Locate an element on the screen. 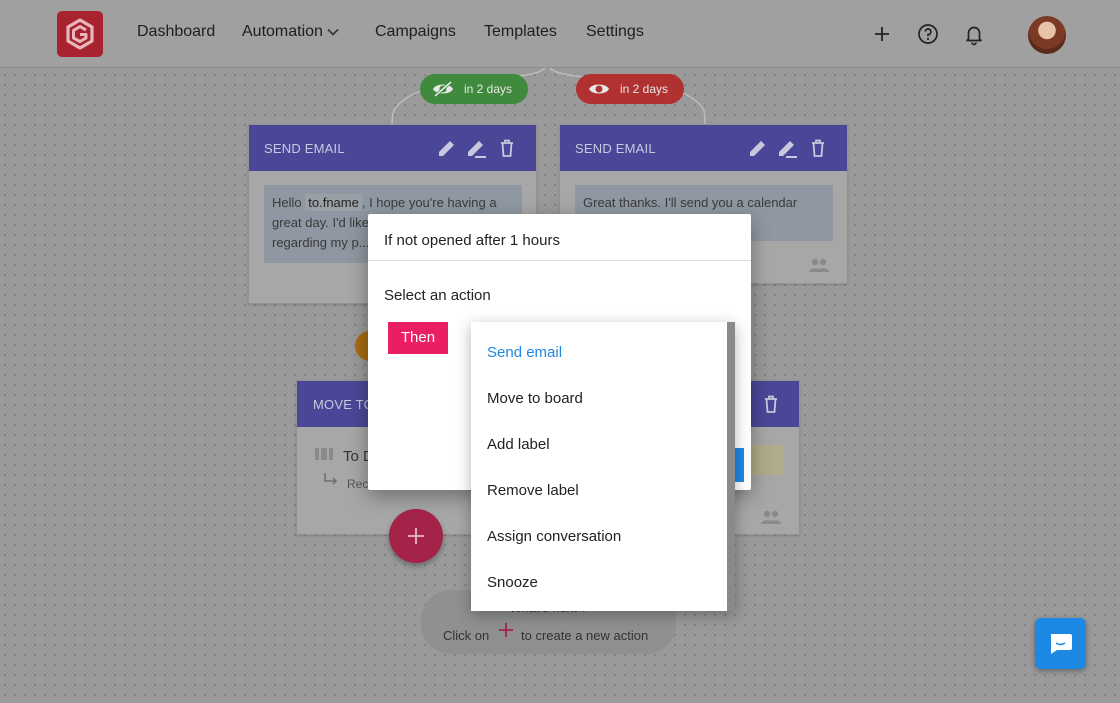 This screenshot has height=703, width=1120. option-snooze: Snooze is located at coordinates (599, 583).